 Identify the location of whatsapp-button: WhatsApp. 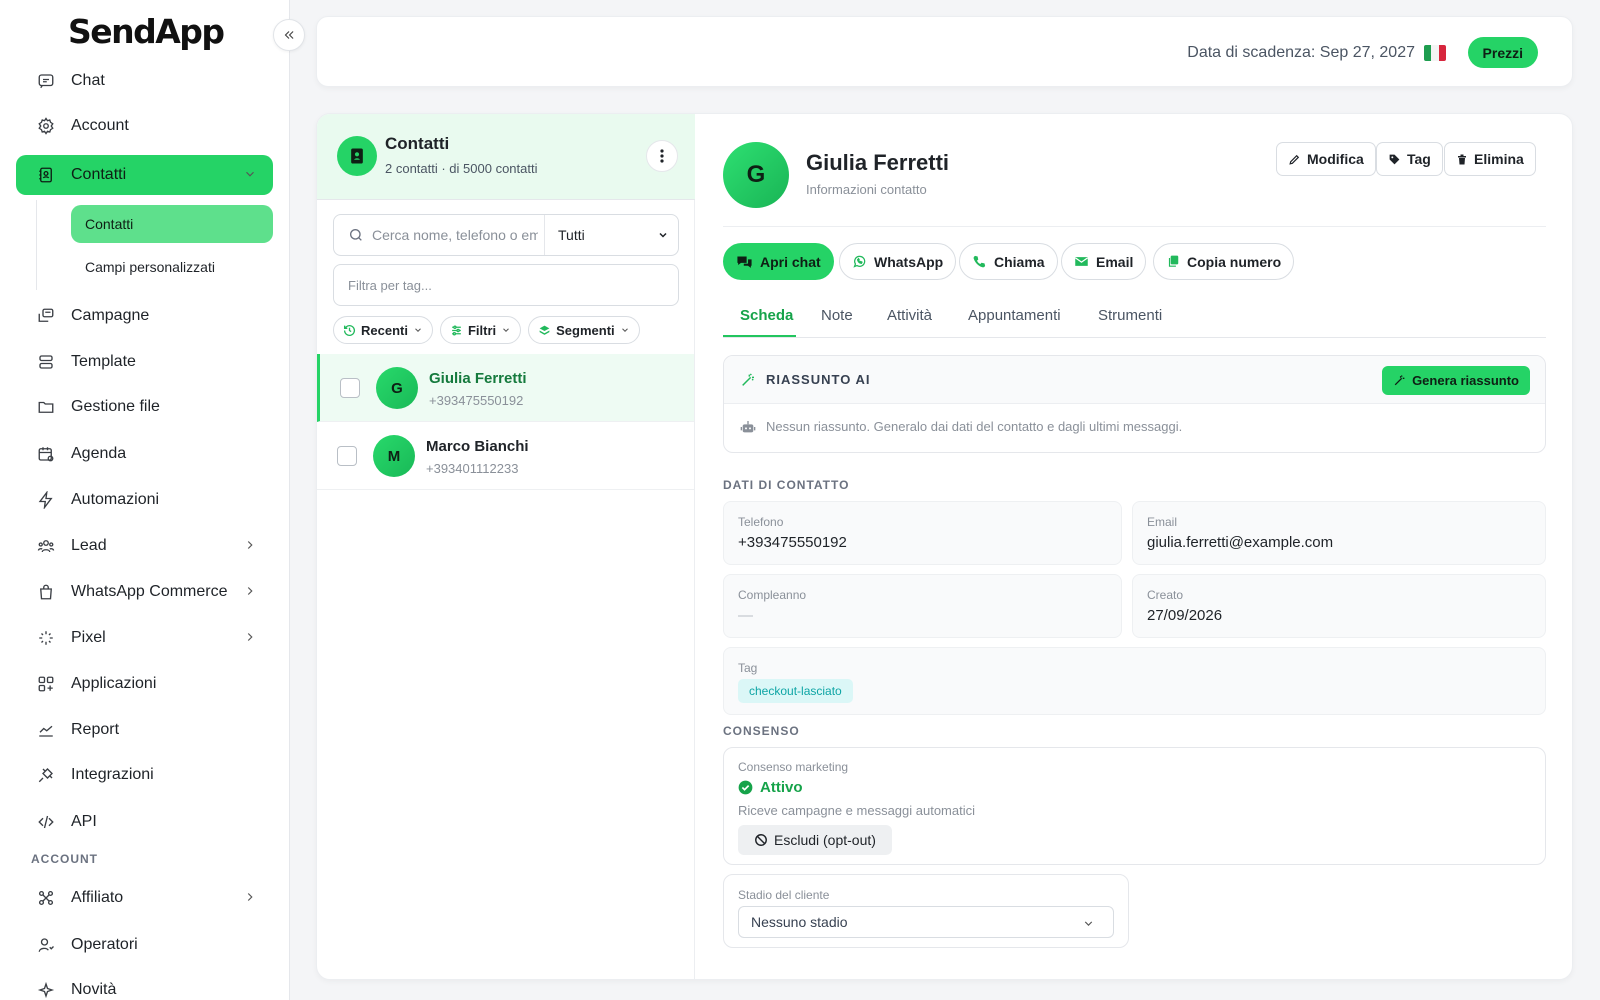
(898, 261).